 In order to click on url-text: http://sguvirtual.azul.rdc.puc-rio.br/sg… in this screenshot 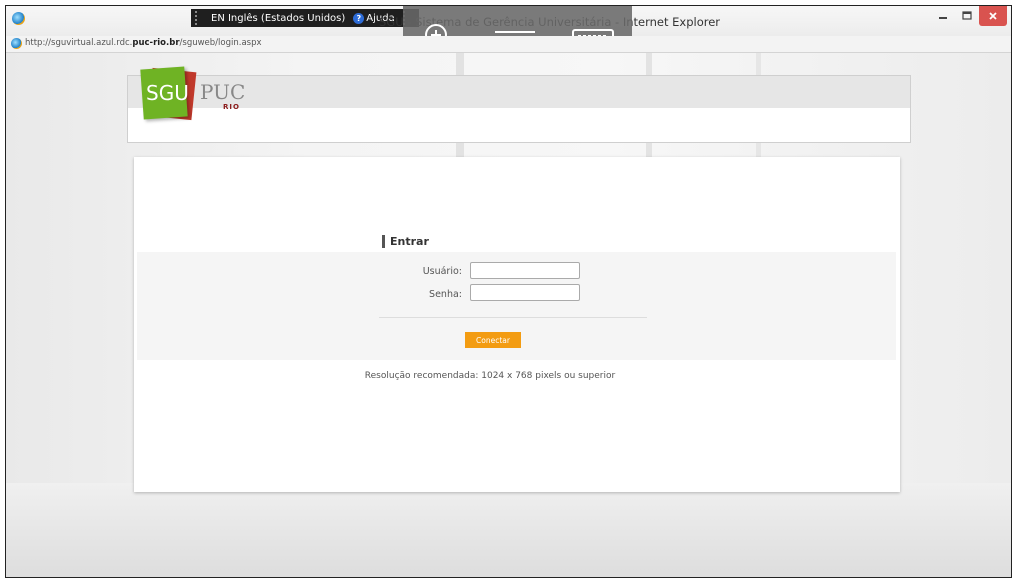, I will do `click(143, 43)`.